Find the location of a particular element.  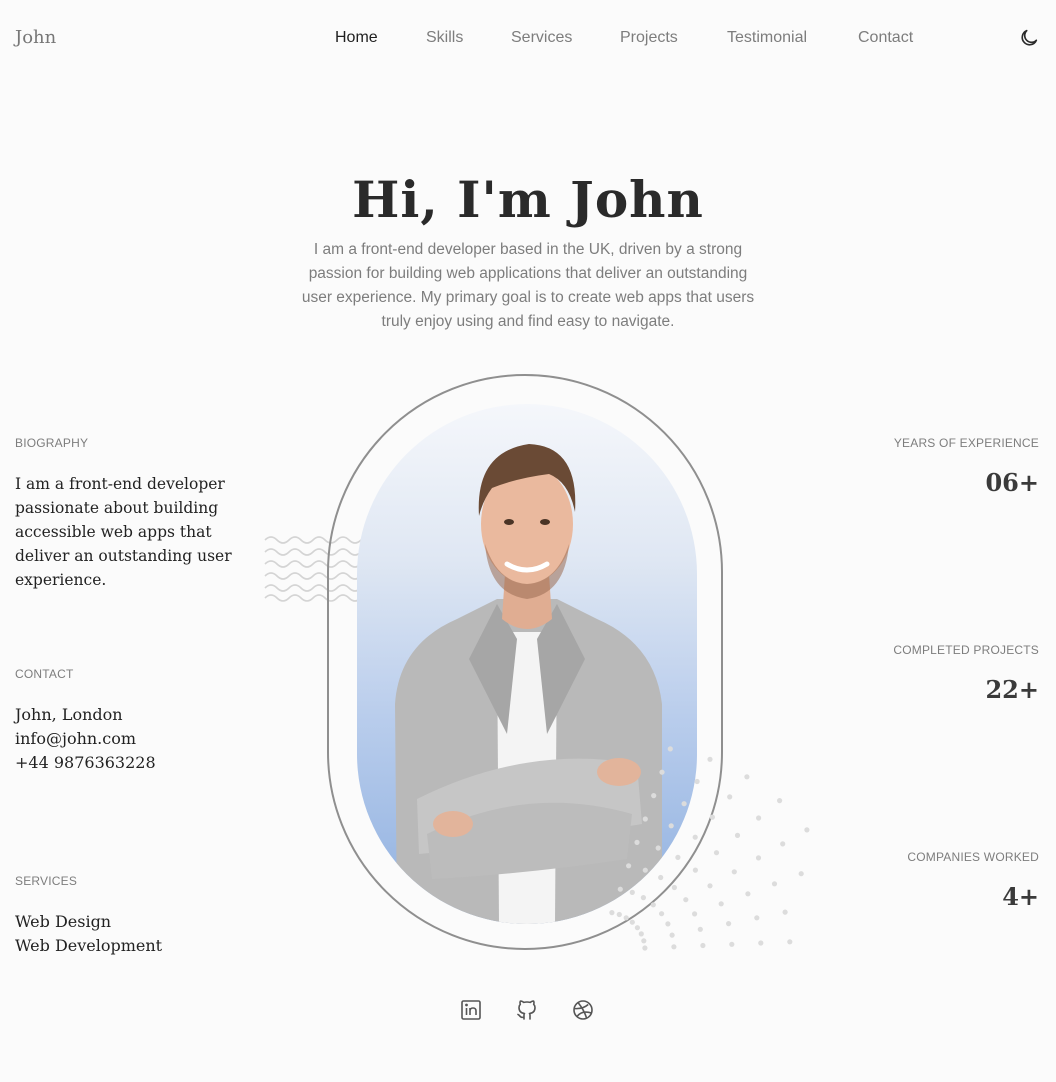

stat-value: 22+ is located at coordinates (1012, 689).